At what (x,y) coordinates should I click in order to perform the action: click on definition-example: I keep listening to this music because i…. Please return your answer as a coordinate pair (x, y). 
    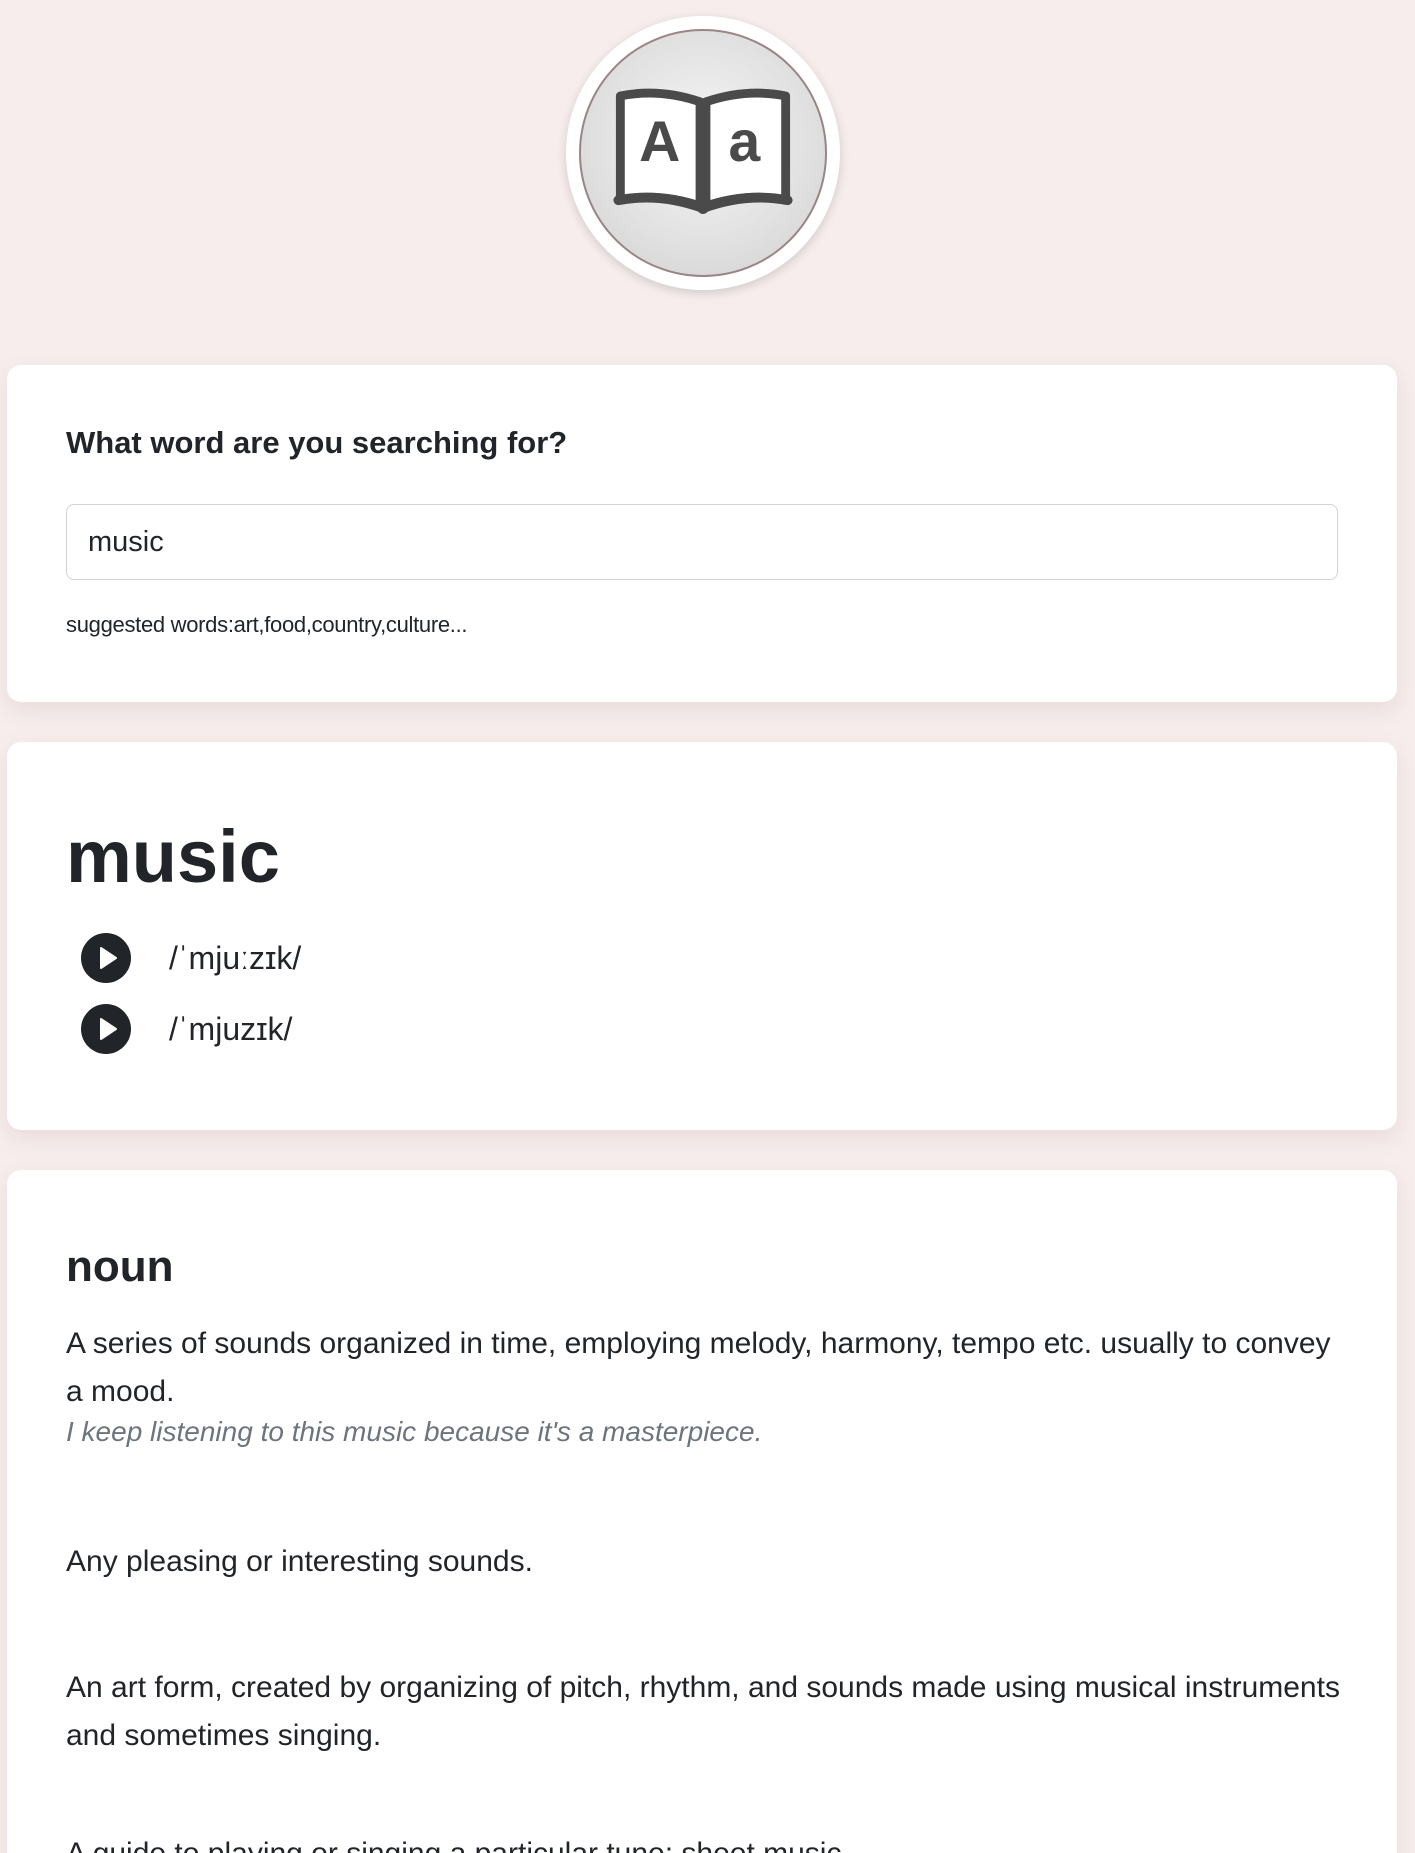
    Looking at the image, I should click on (414, 1431).